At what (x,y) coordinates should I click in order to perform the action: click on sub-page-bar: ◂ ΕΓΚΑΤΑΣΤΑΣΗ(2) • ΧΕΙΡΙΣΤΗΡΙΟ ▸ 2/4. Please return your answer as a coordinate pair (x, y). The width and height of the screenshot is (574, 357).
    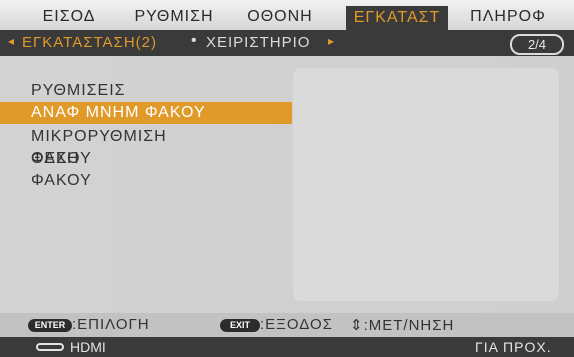
    Looking at the image, I should click on (287, 43).